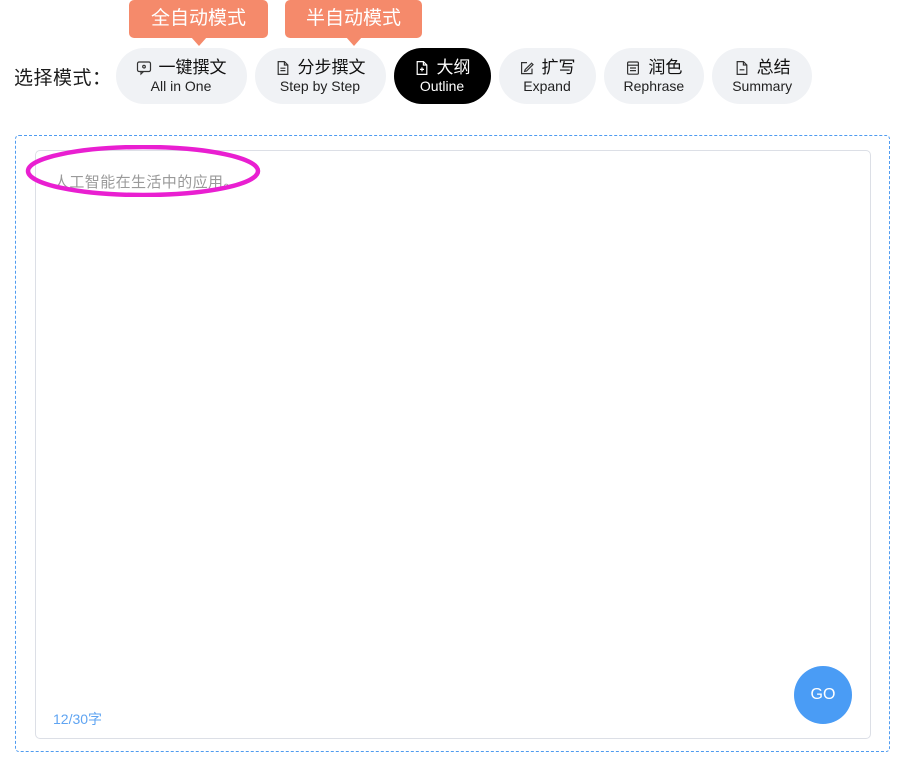  Describe the element at coordinates (181, 86) in the screenshot. I see `mode-button-all-in-one-en: All in One` at that location.